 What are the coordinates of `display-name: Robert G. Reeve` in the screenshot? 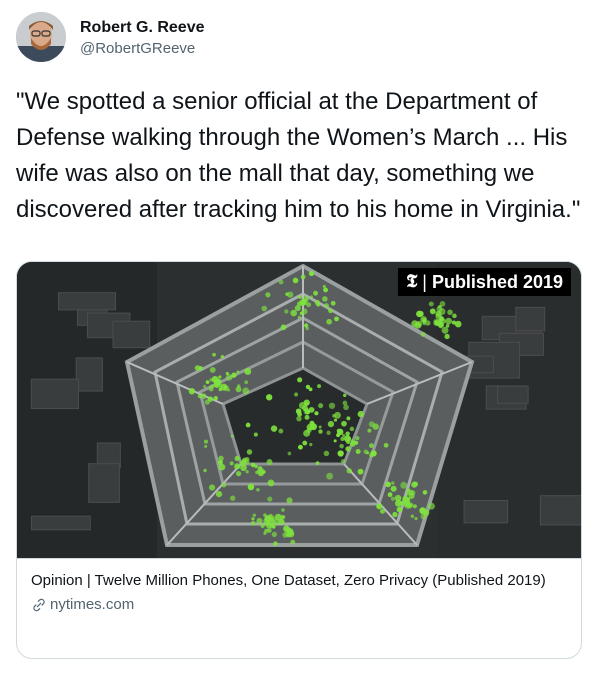 It's located at (142, 28).